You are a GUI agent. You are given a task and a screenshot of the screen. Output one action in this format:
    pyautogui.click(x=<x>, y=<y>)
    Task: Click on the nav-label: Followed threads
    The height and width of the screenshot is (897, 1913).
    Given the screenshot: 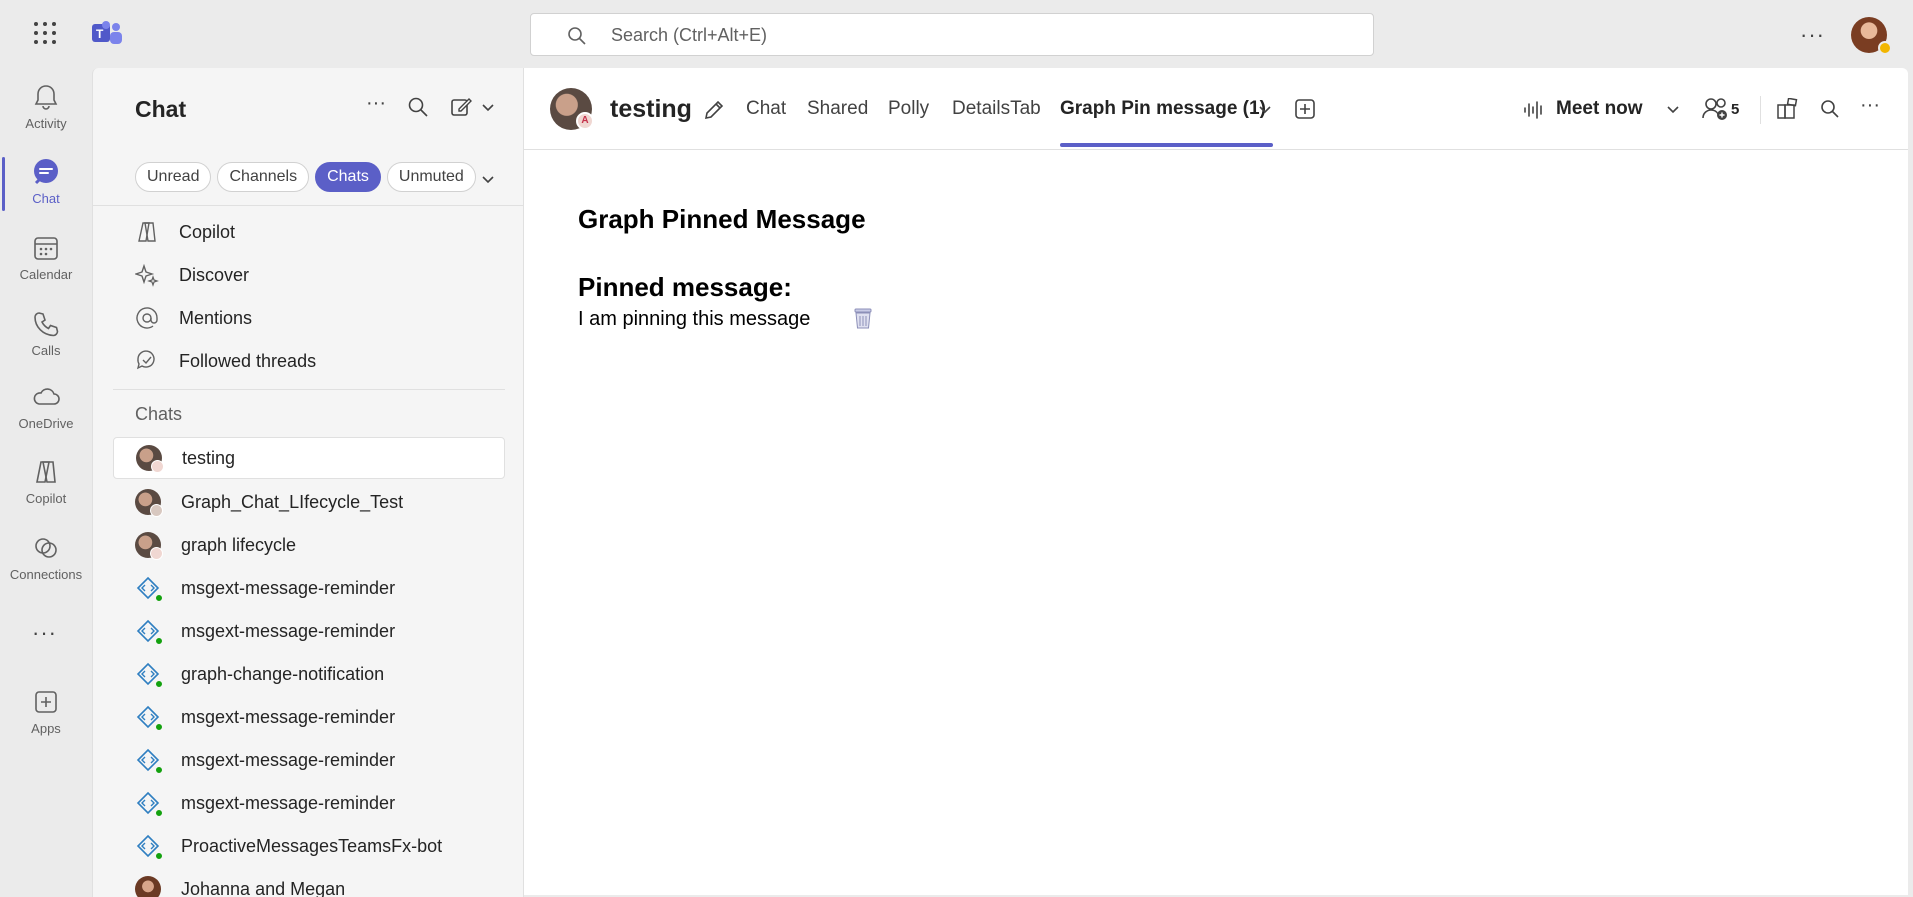 What is the action you would take?
    pyautogui.click(x=248, y=360)
    